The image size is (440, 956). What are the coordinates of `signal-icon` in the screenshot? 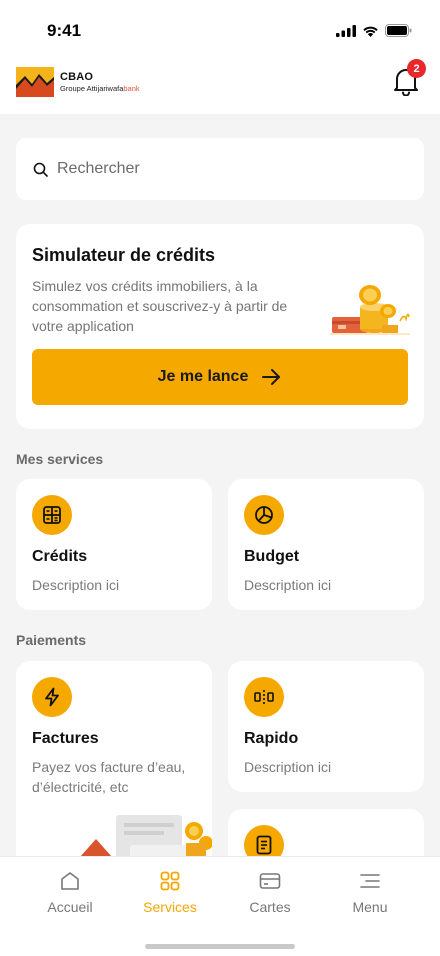 It's located at (346, 30).